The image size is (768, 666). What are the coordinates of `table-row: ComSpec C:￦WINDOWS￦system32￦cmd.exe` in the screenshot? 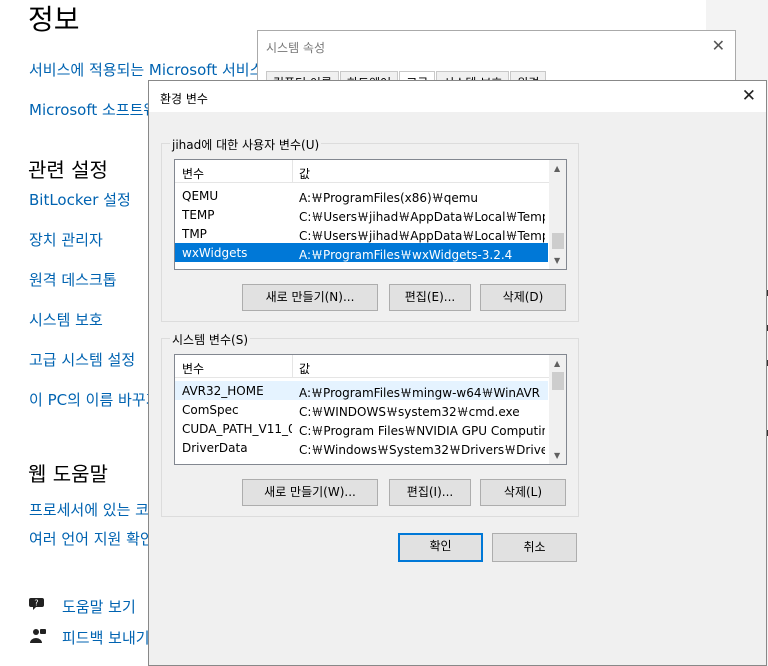 It's located at (361, 409).